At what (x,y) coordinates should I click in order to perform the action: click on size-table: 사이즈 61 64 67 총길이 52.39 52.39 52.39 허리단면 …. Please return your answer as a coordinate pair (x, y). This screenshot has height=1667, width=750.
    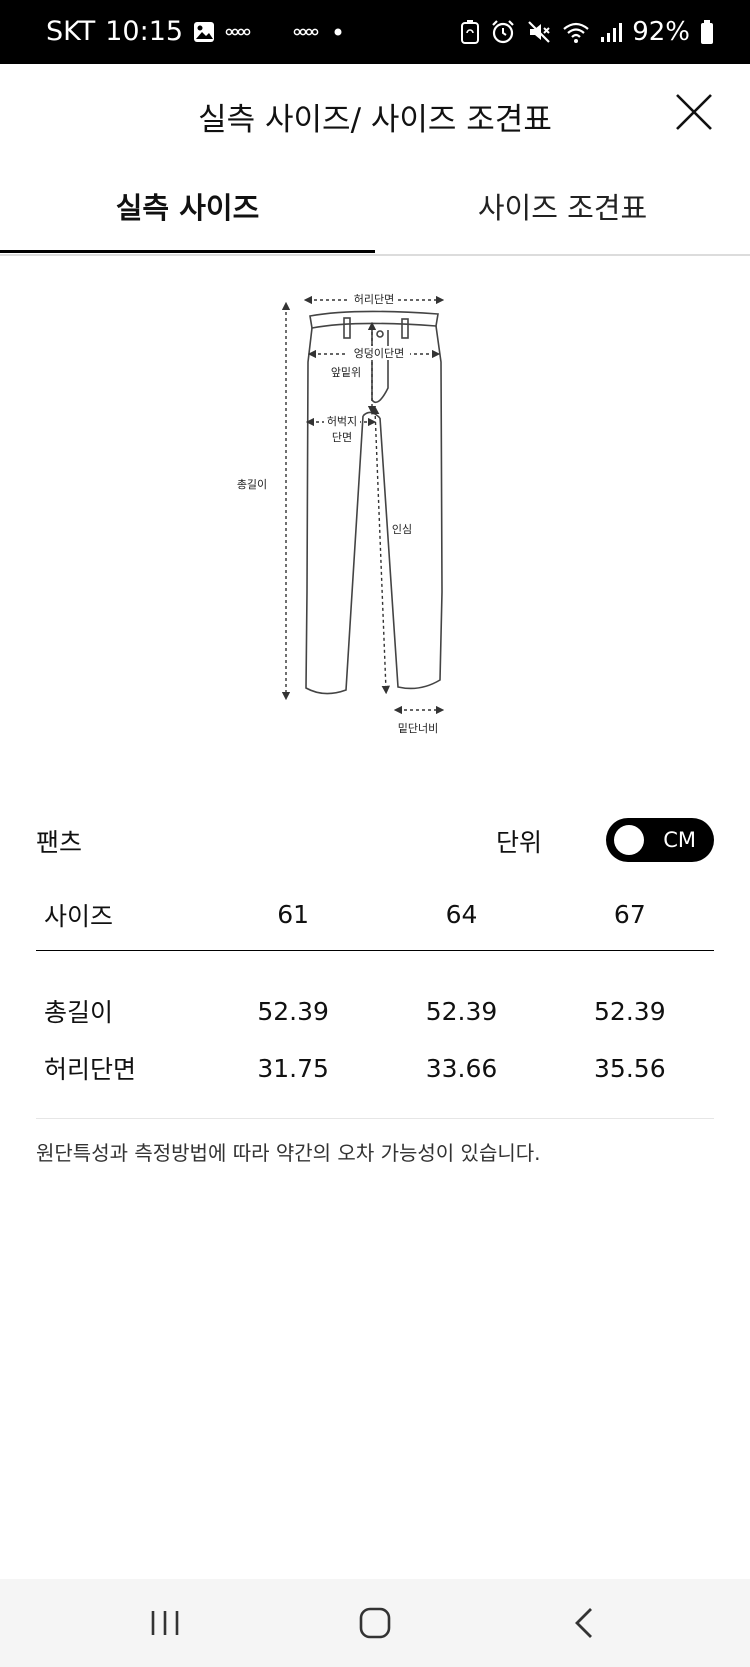
    Looking at the image, I should click on (375, 994).